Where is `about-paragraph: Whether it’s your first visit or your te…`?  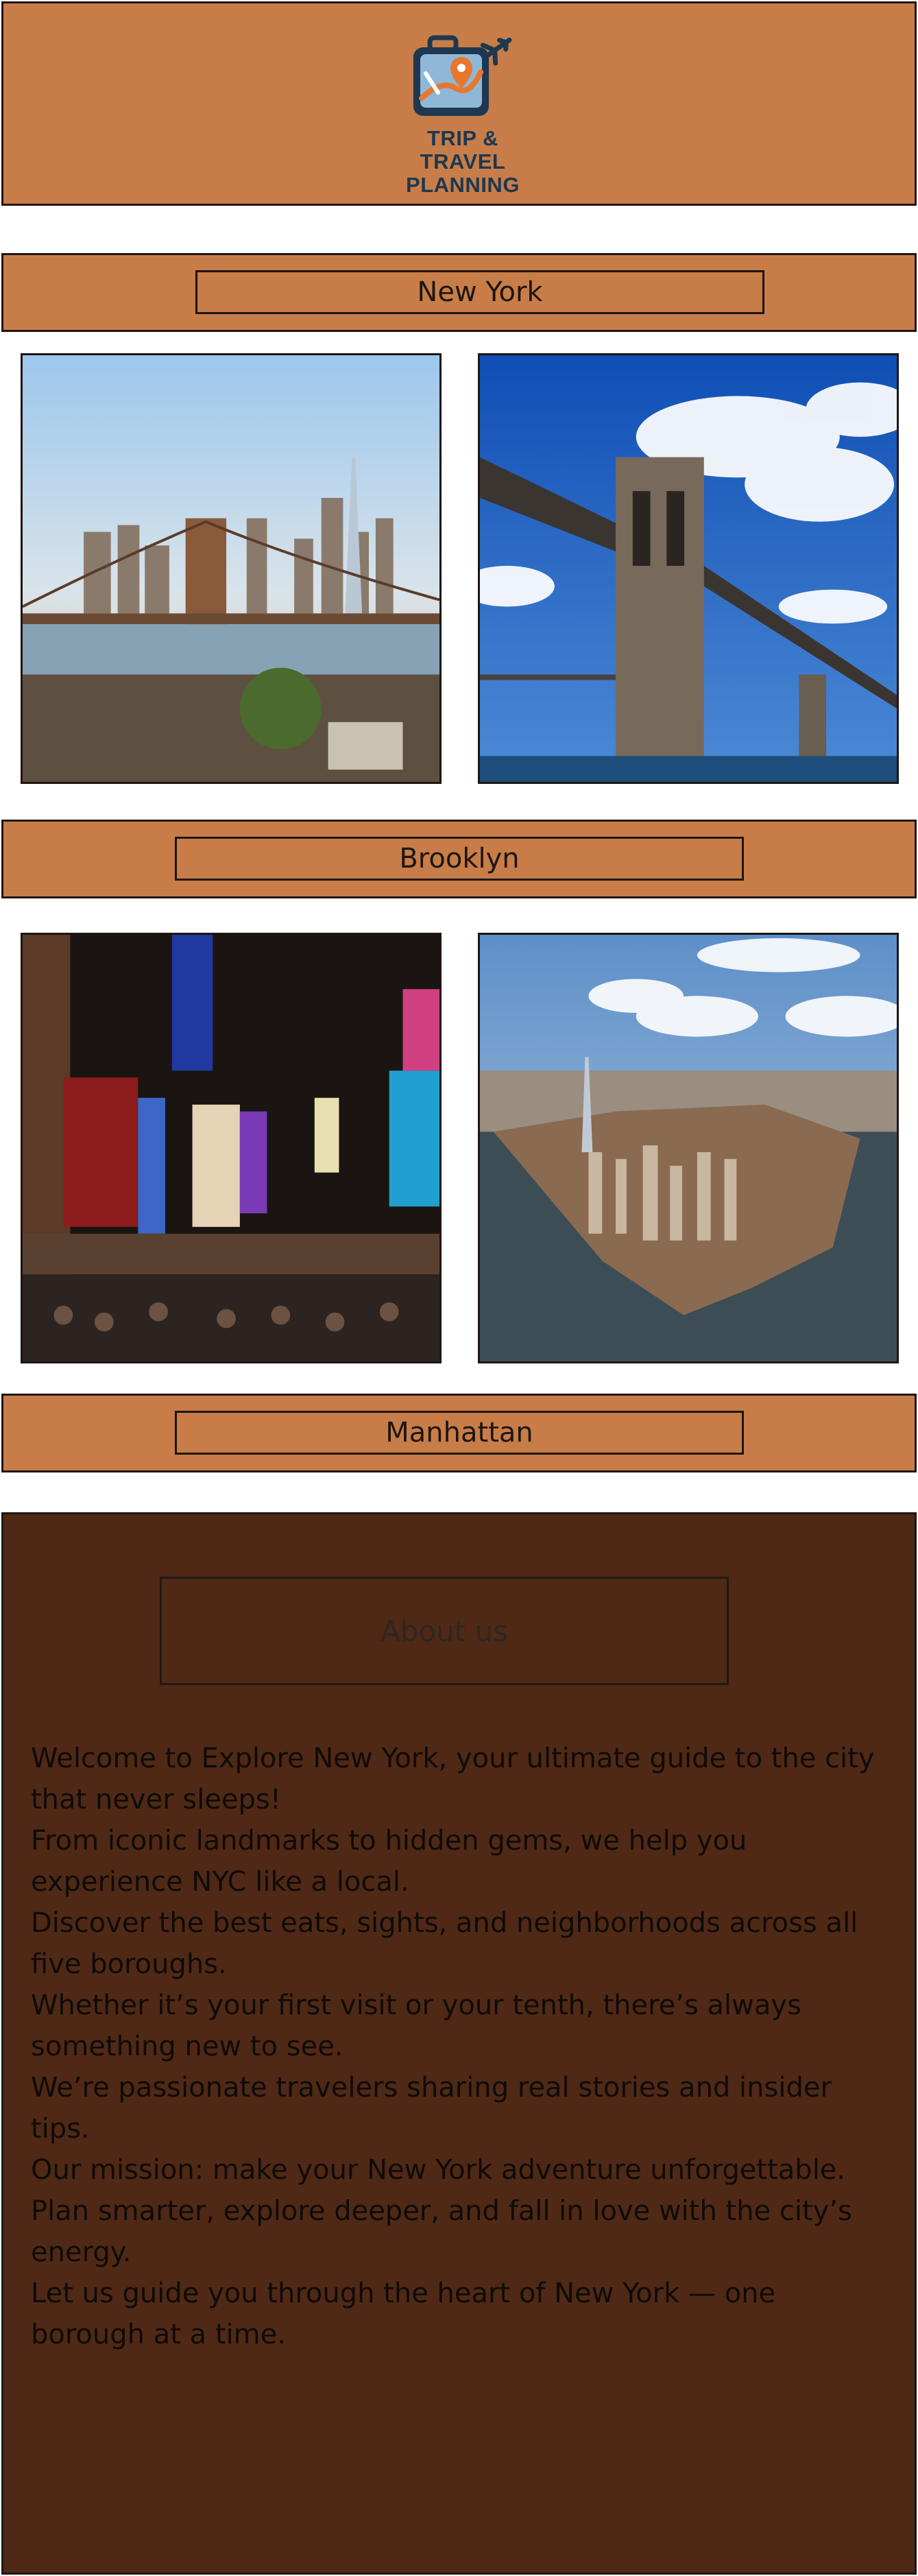 about-paragraph: Whether it’s your first visit or your te… is located at coordinates (416, 2026).